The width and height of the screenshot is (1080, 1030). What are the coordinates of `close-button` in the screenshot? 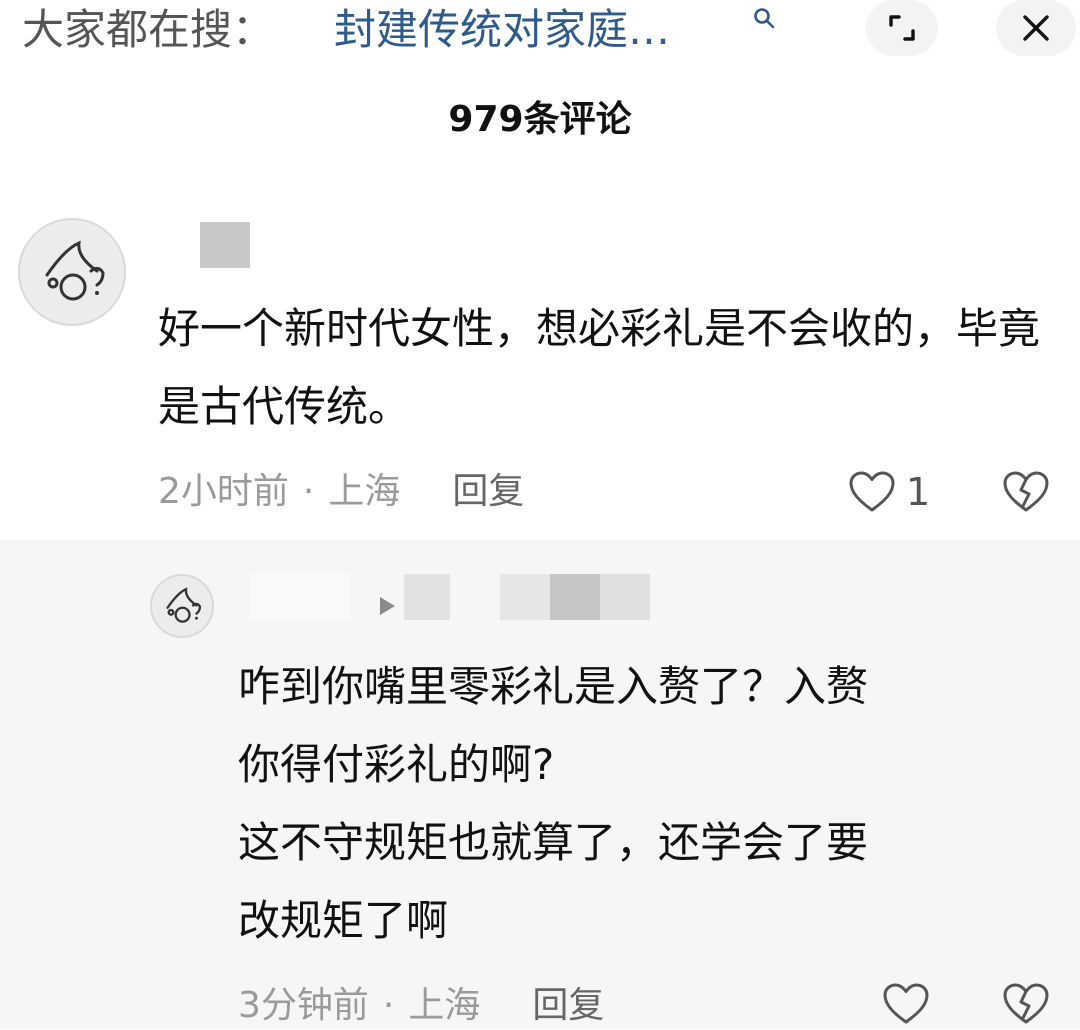 It's located at (1036, 28).